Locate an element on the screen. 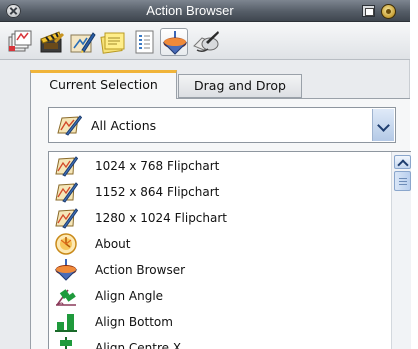  list-item-label: About is located at coordinates (113, 244).